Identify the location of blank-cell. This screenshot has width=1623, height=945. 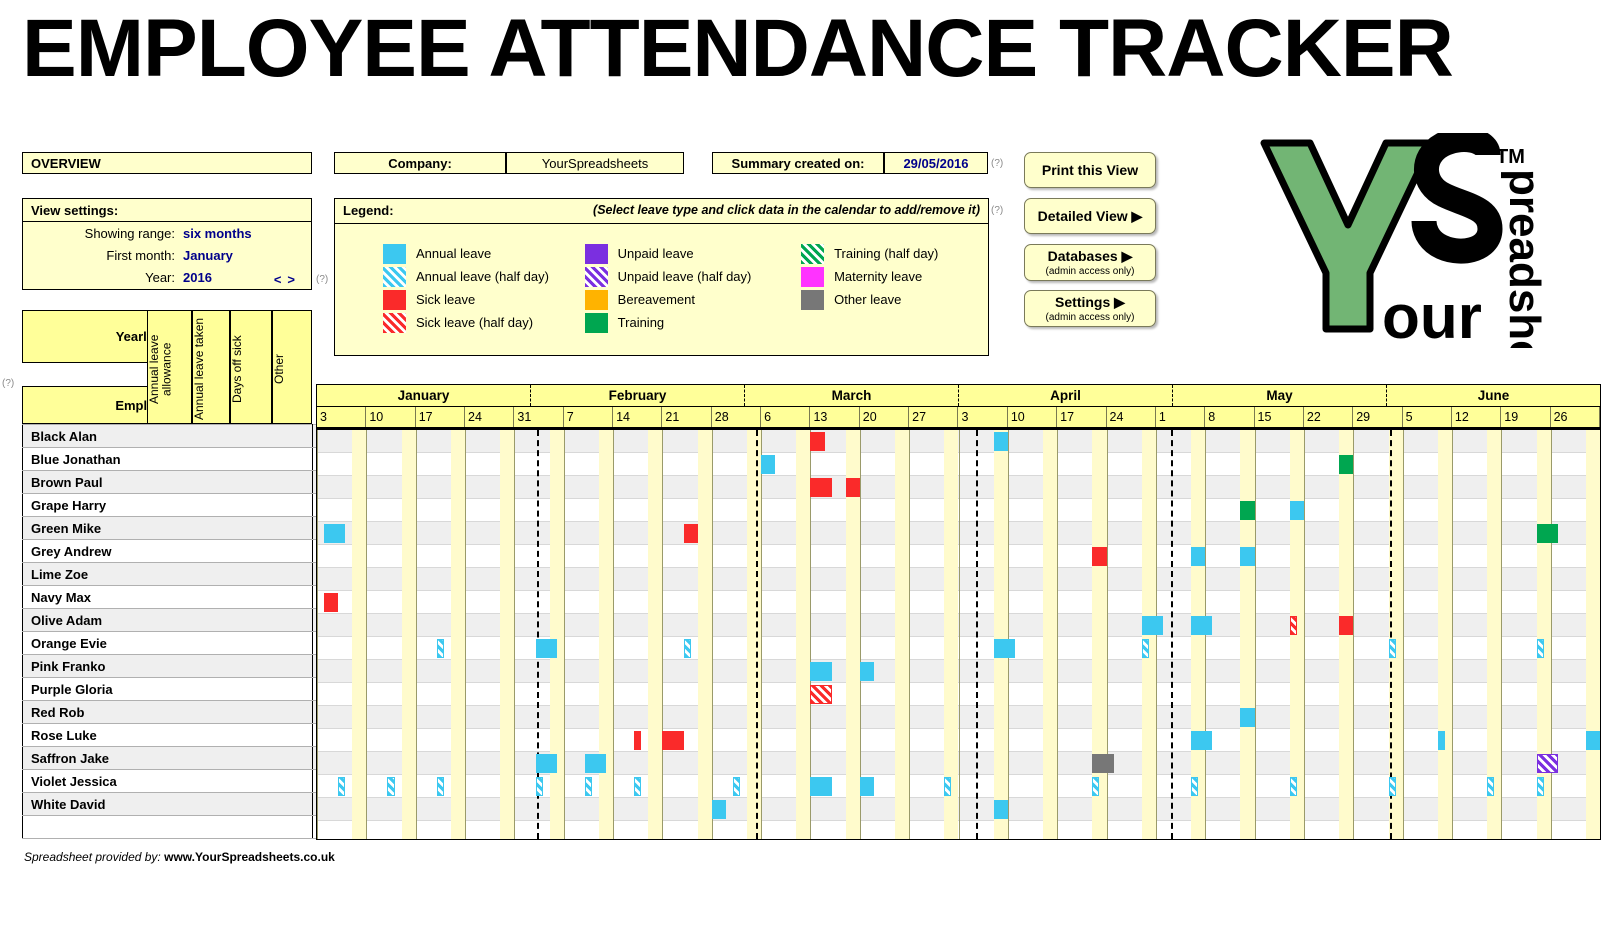
(167, 827).